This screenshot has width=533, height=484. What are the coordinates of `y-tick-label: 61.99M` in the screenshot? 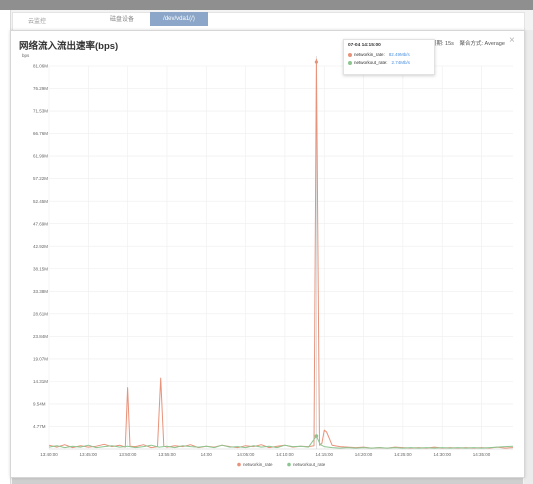 It's located at (40, 156).